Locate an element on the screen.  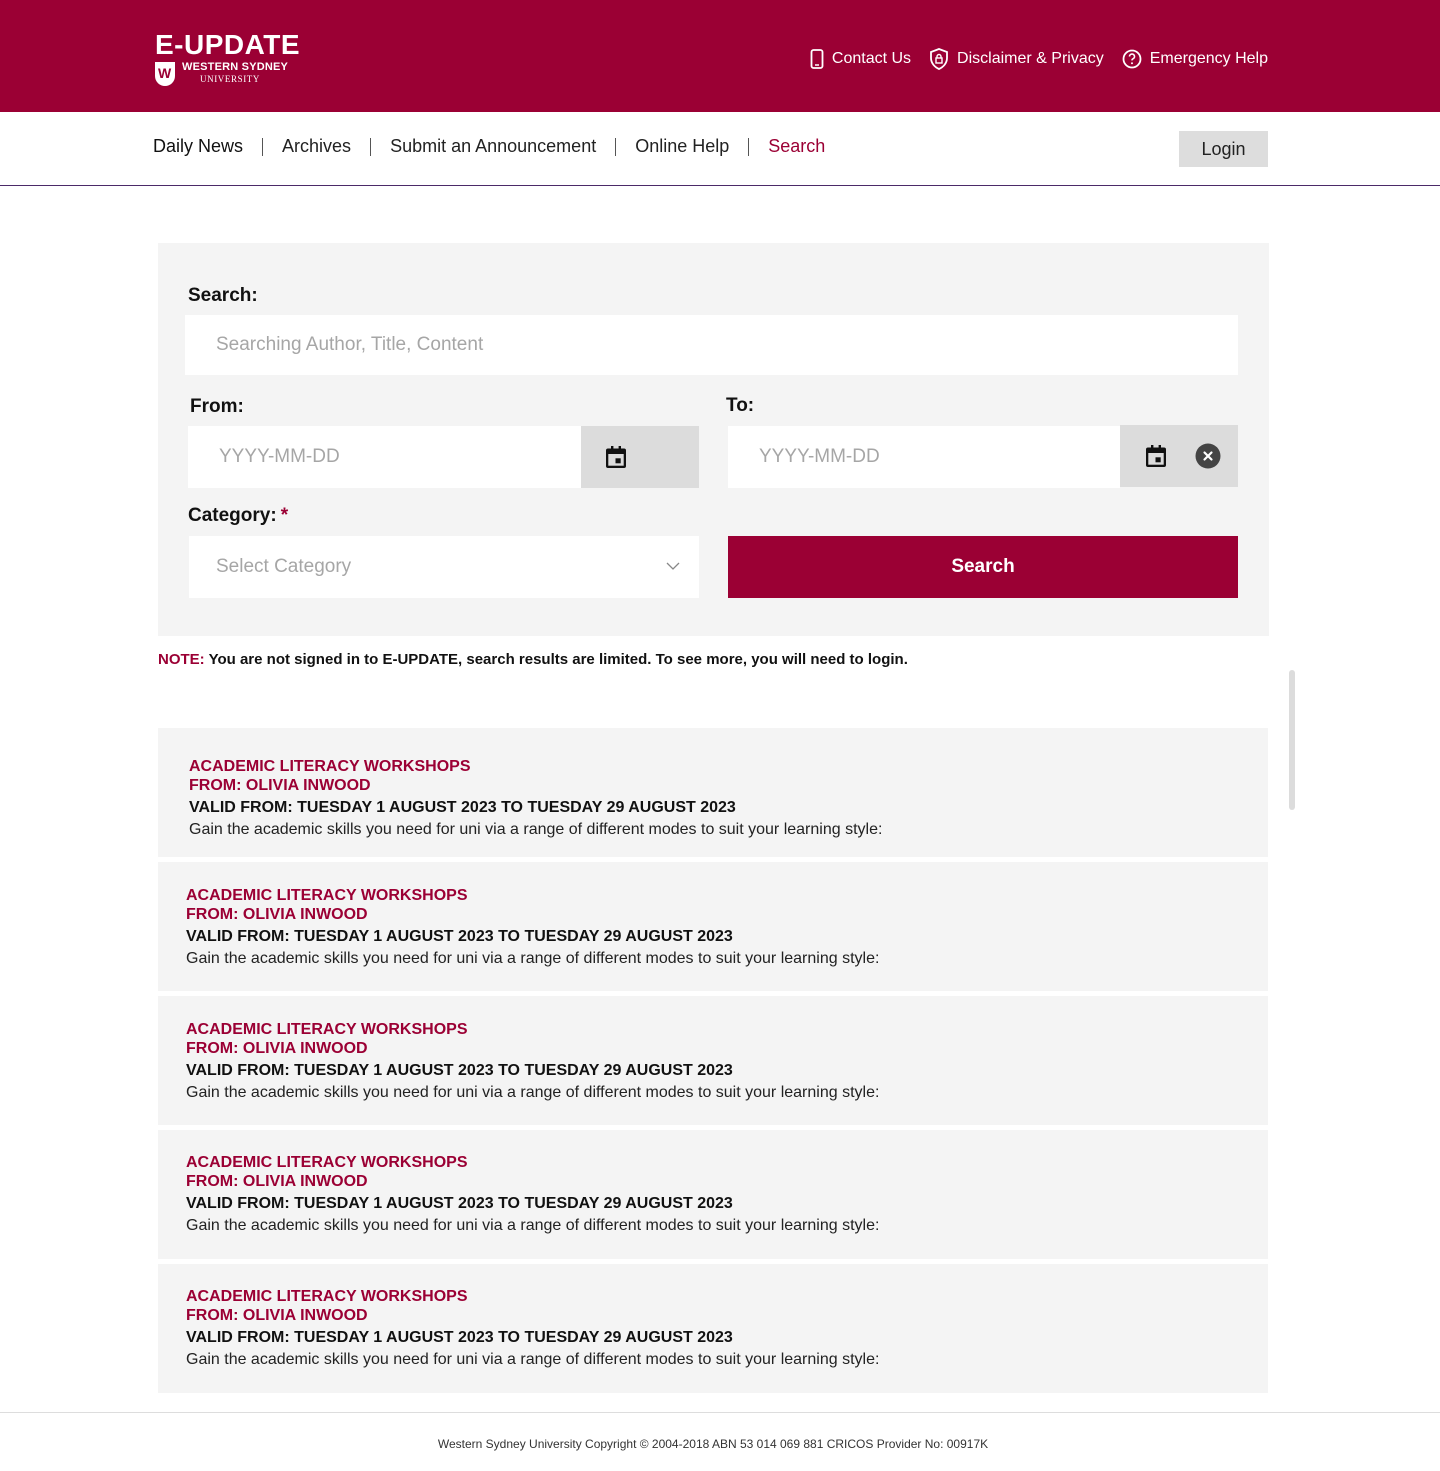
category-label-text: Category: is located at coordinates (232, 515).